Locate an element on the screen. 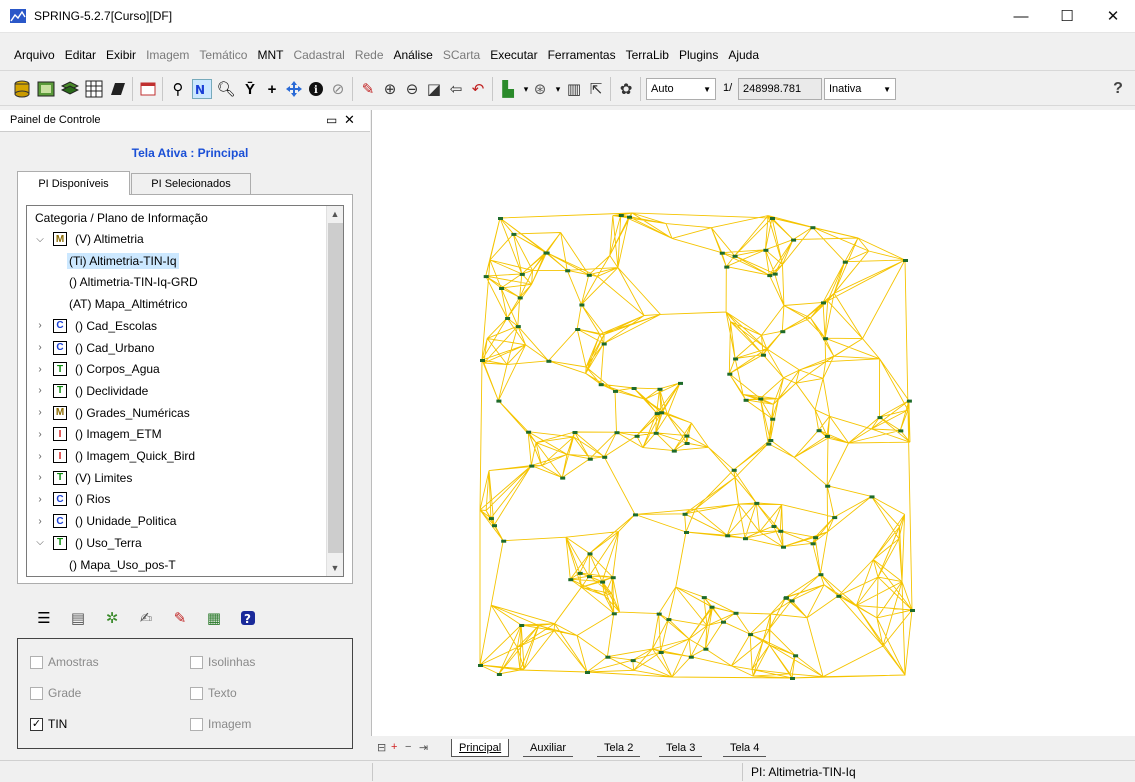 The height and width of the screenshot is (782, 1135). coordinate-icon: ⊛ is located at coordinates (540, 89).